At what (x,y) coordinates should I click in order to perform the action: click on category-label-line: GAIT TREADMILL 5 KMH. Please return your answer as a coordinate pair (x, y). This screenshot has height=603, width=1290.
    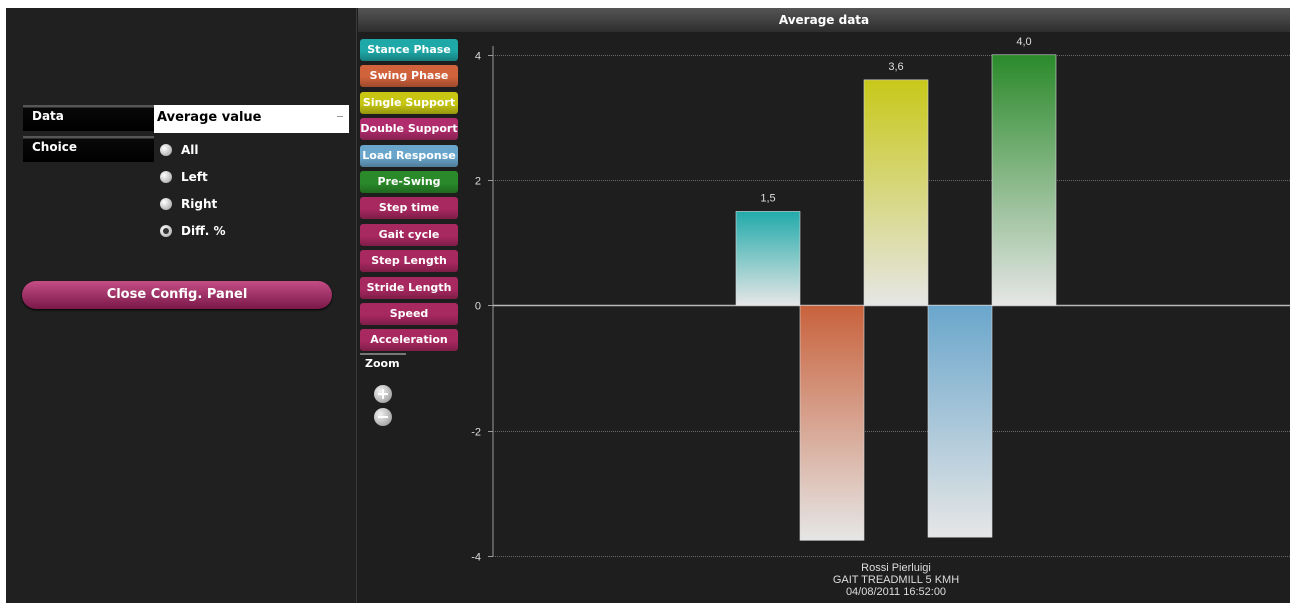
    Looking at the image, I should click on (896, 580).